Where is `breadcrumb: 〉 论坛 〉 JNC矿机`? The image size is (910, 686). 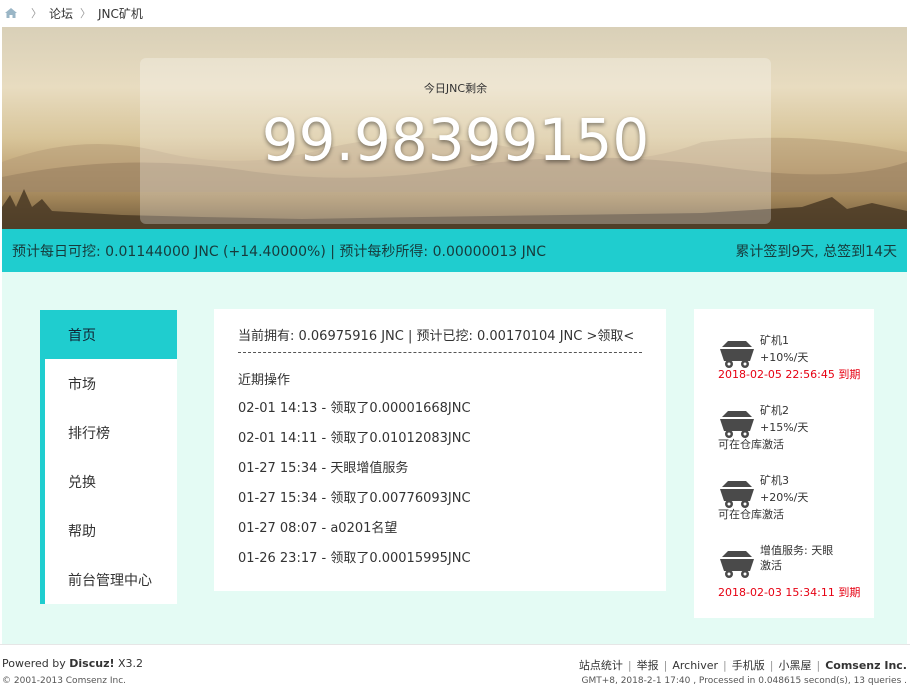
breadcrumb: 〉 论坛 〉 JNC矿机 is located at coordinates (455, 13).